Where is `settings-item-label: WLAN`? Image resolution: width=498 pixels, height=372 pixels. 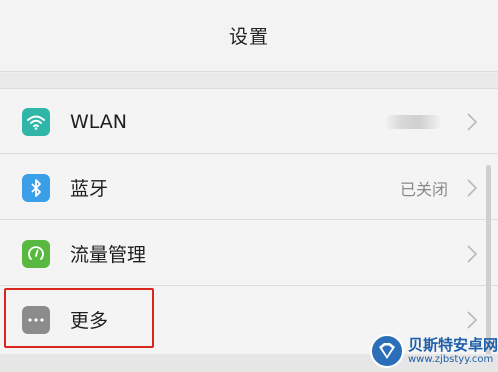
settings-item-label: WLAN is located at coordinates (99, 121).